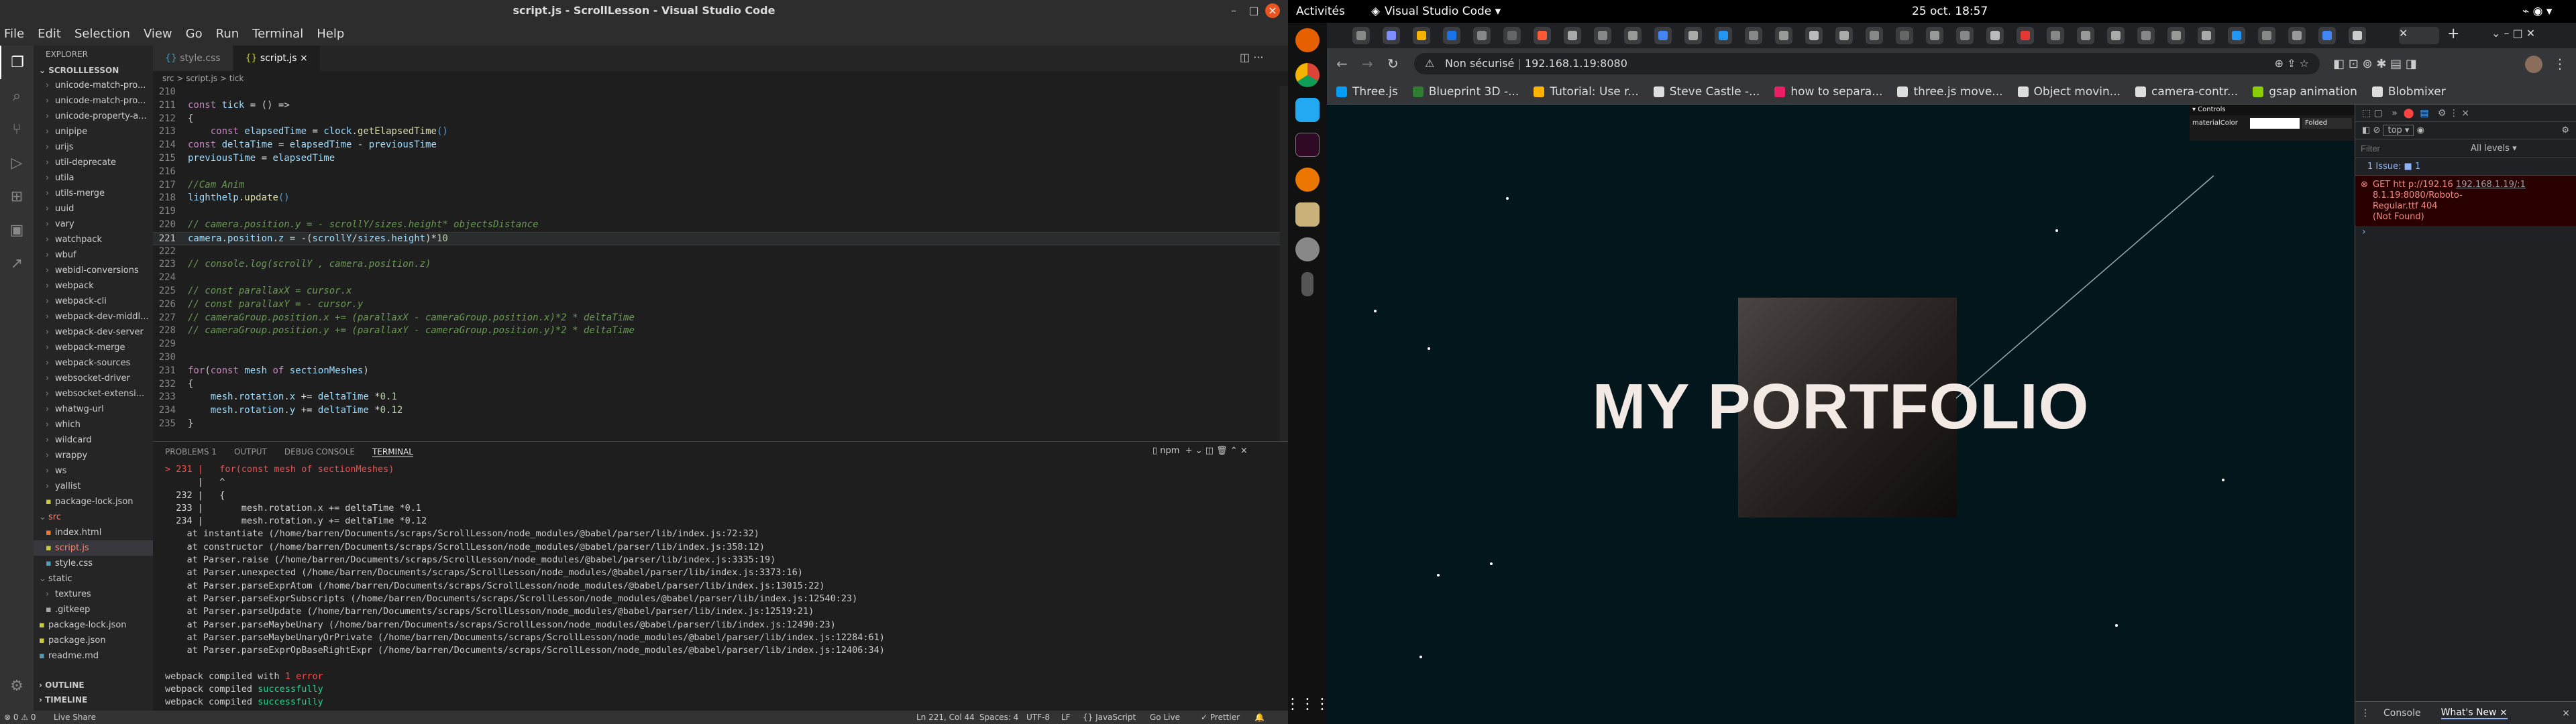 The image size is (2576, 724). Describe the element at coordinates (93, 162) in the screenshot. I see `folder-item: › util-deprecate` at that location.